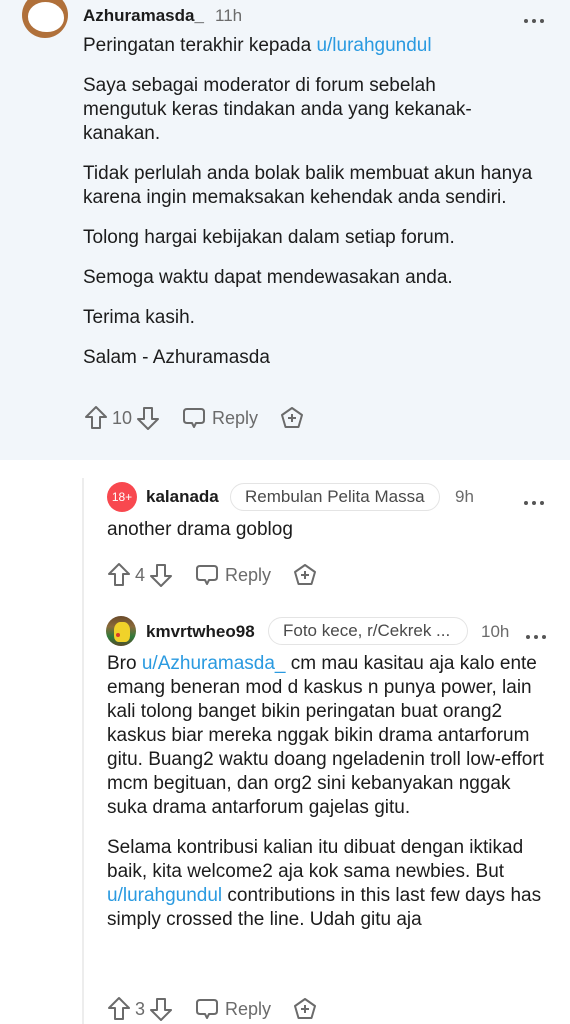  Describe the element at coordinates (182, 497) in the screenshot. I see `comment-author: kalanada` at that location.